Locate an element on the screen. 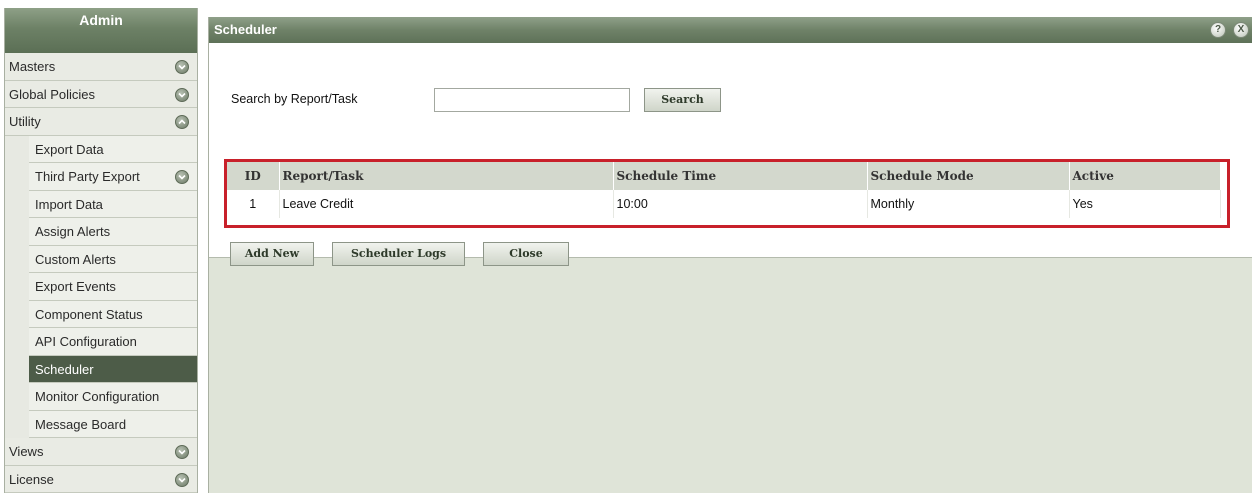 The width and height of the screenshot is (1252, 493). sidebar-item-label: Import Data is located at coordinates (69, 204).